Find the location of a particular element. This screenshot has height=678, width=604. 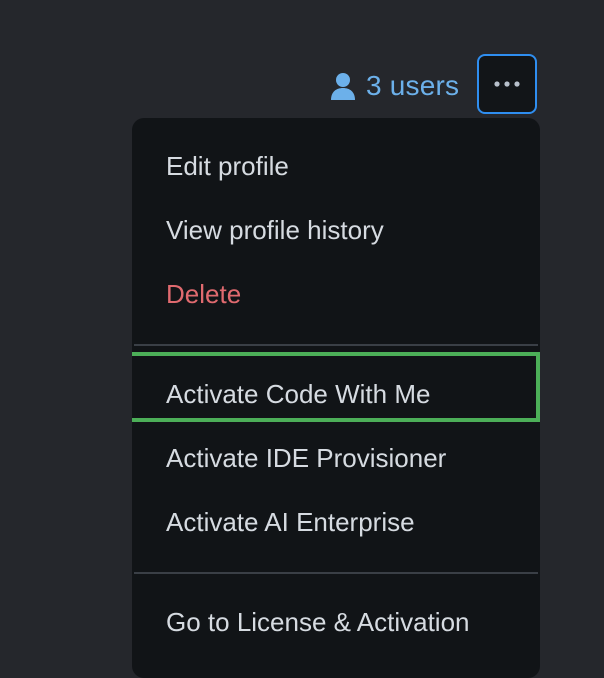

menu-item-activate-ai-enterprise: Activate AI Enterprise is located at coordinates (290, 522).